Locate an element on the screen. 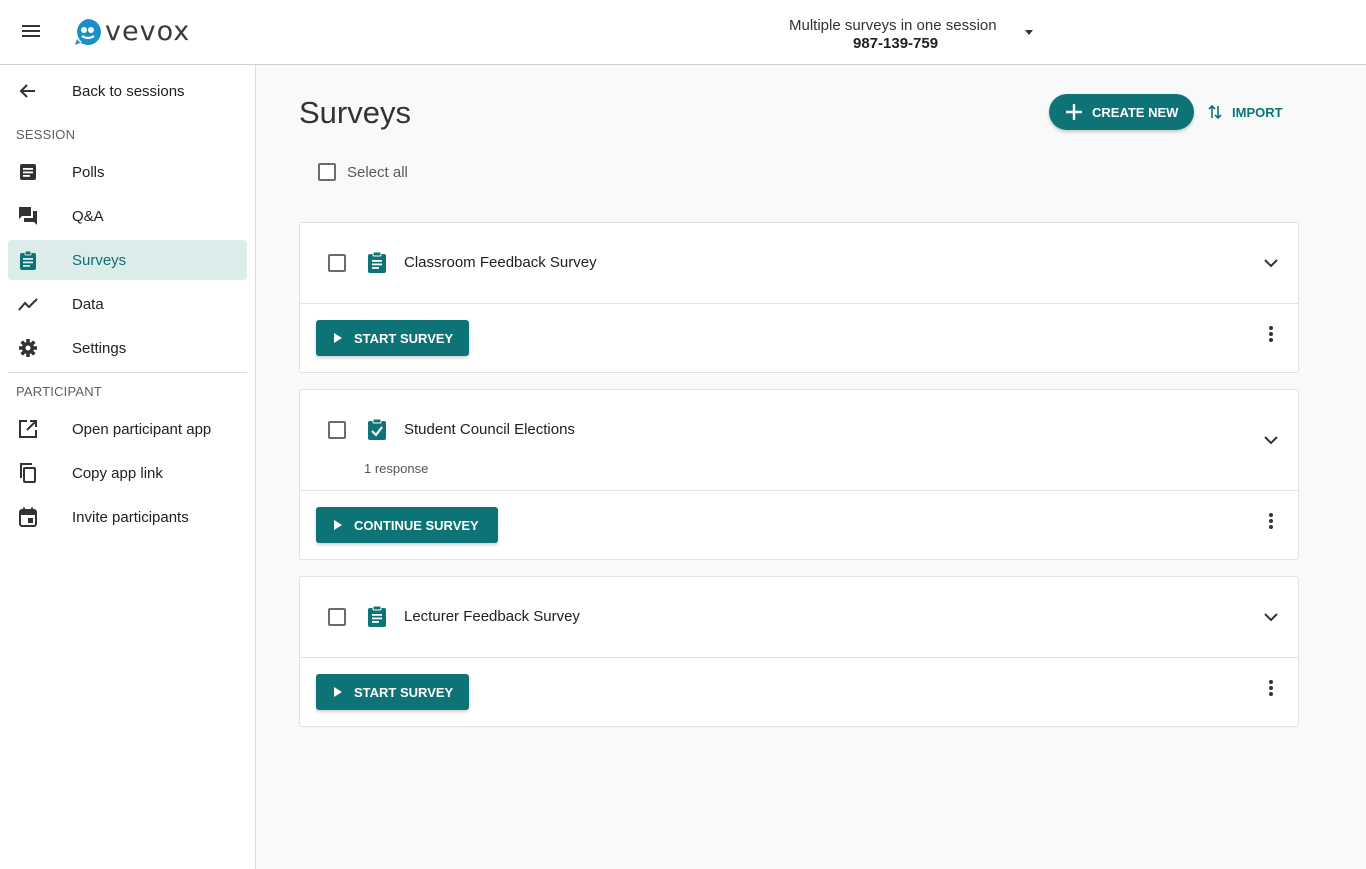 This screenshot has height=869, width=1366. session-code: 987-139-759 is located at coordinates (896, 43).